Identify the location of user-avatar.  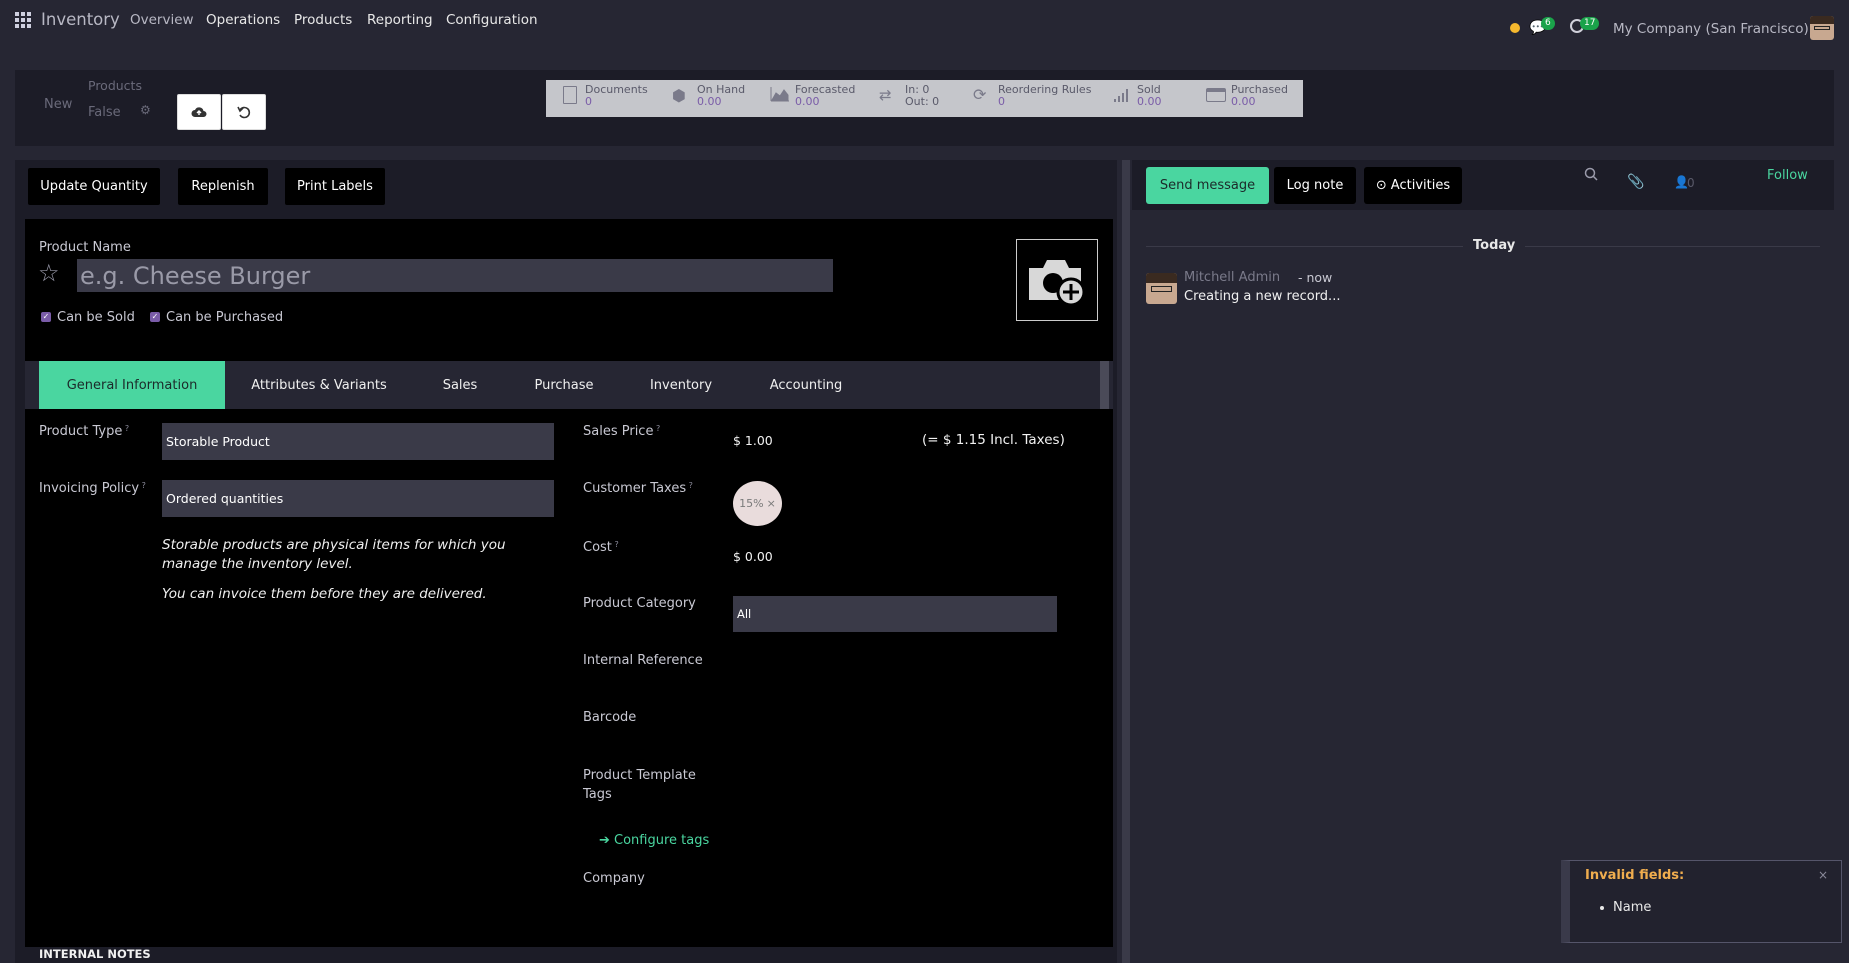
(1822, 28).